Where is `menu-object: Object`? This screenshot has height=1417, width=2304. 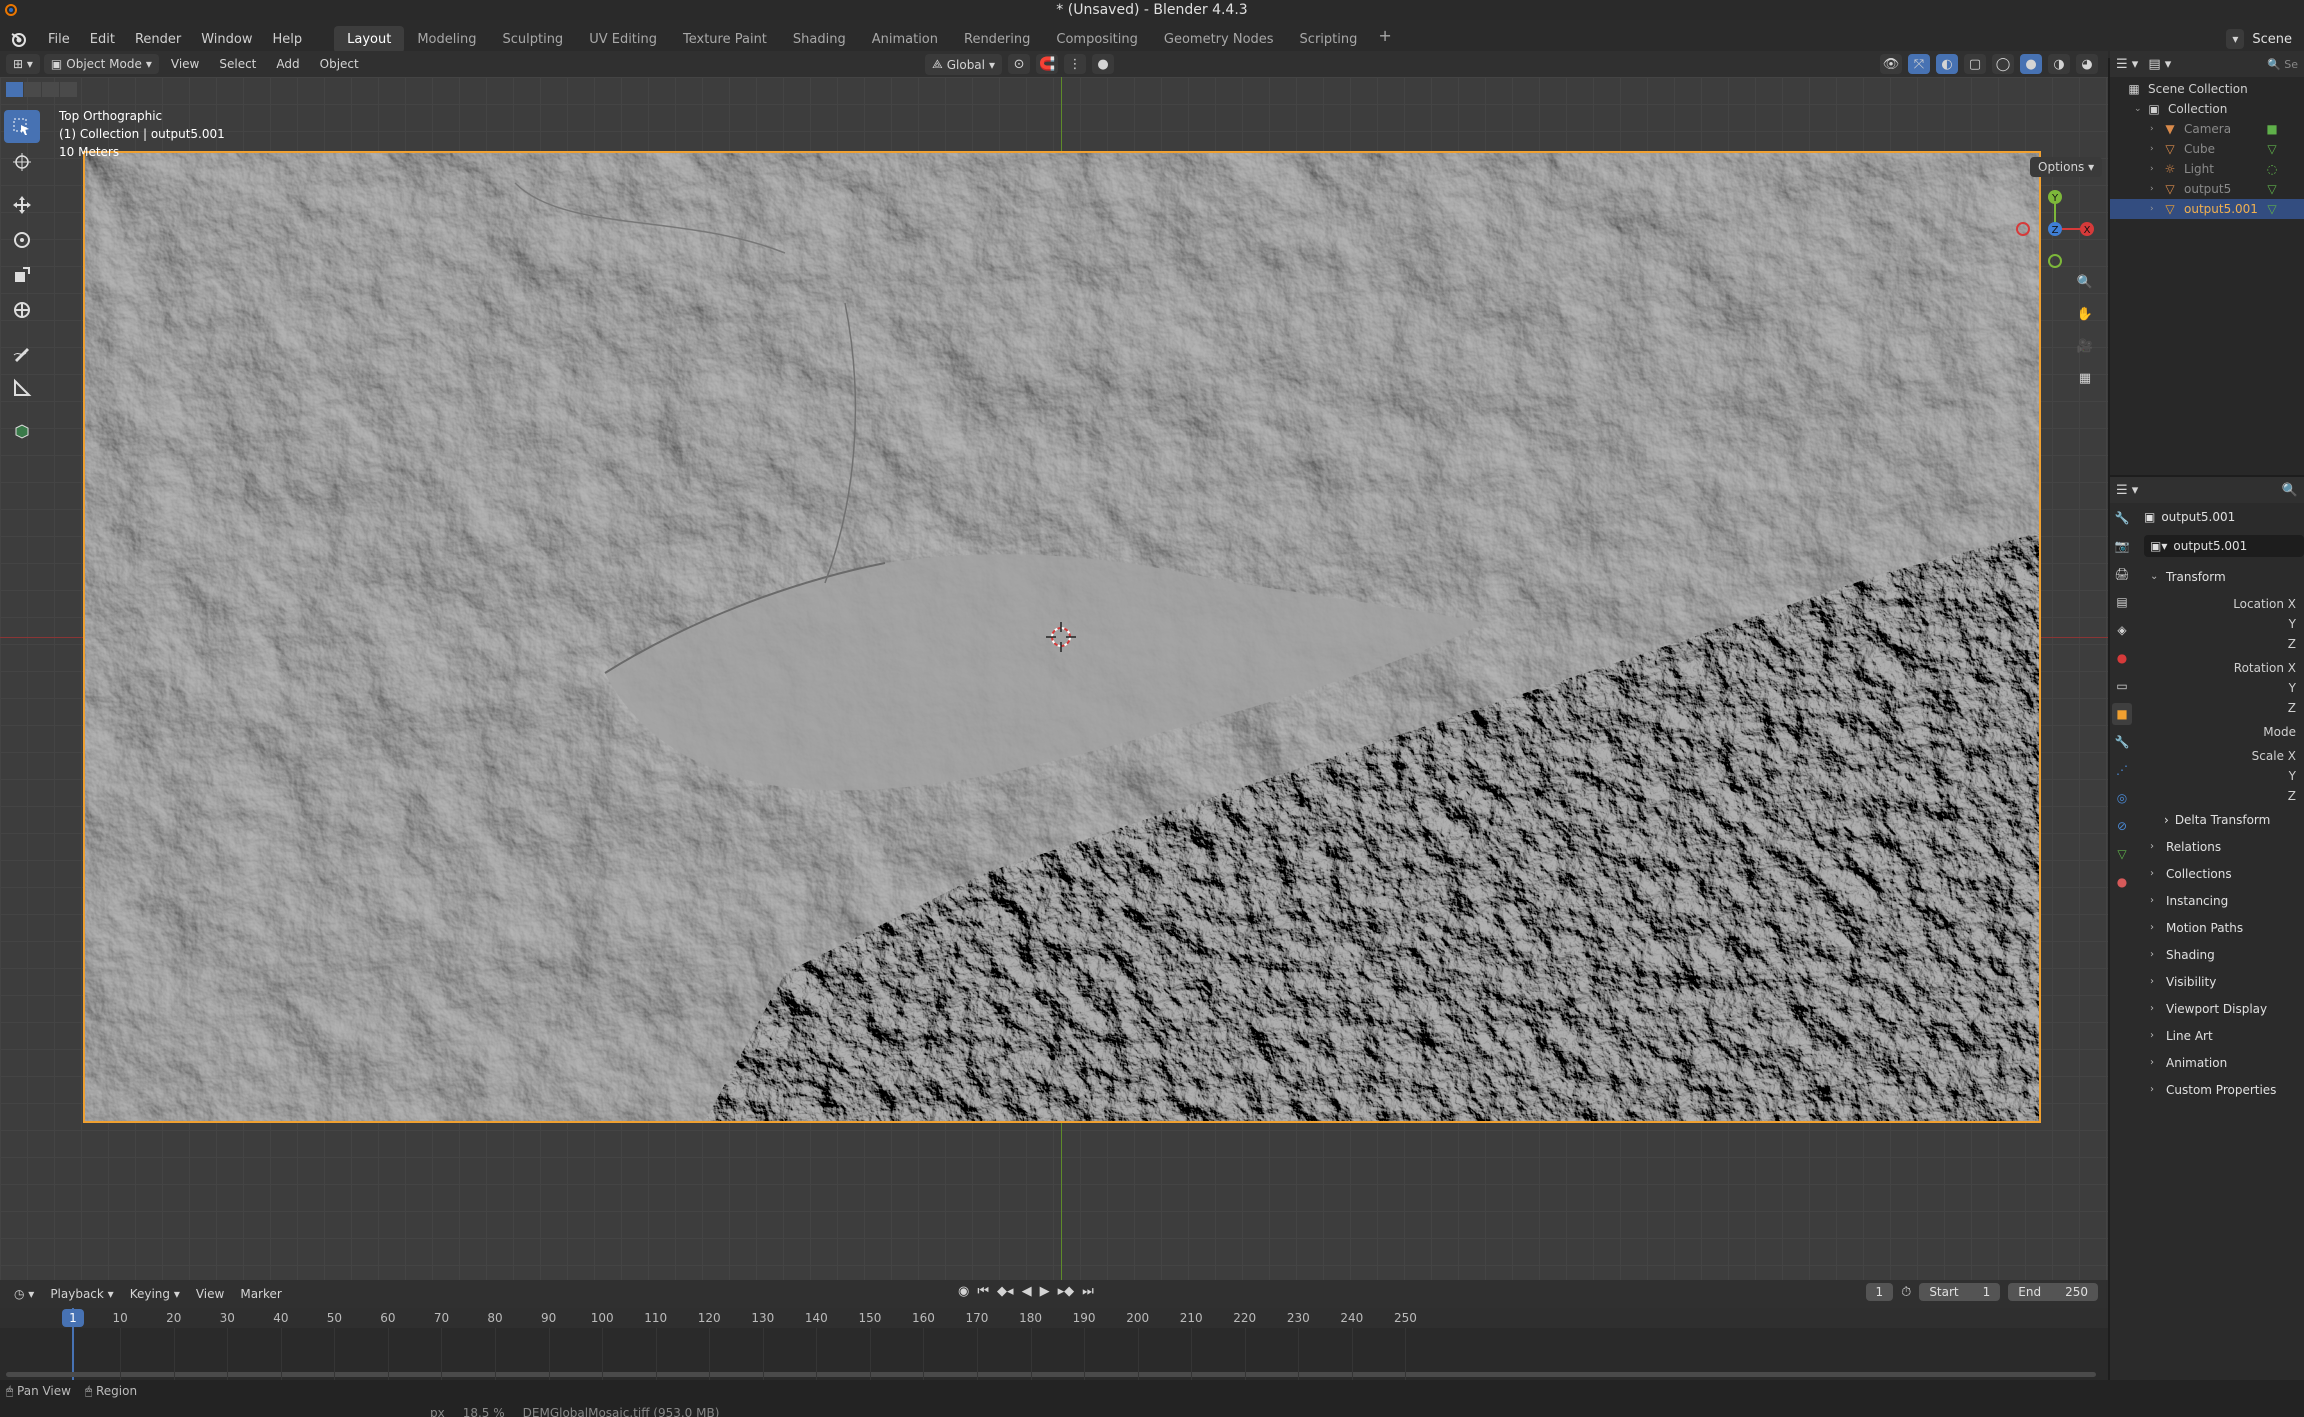
menu-object: Object is located at coordinates (339, 64).